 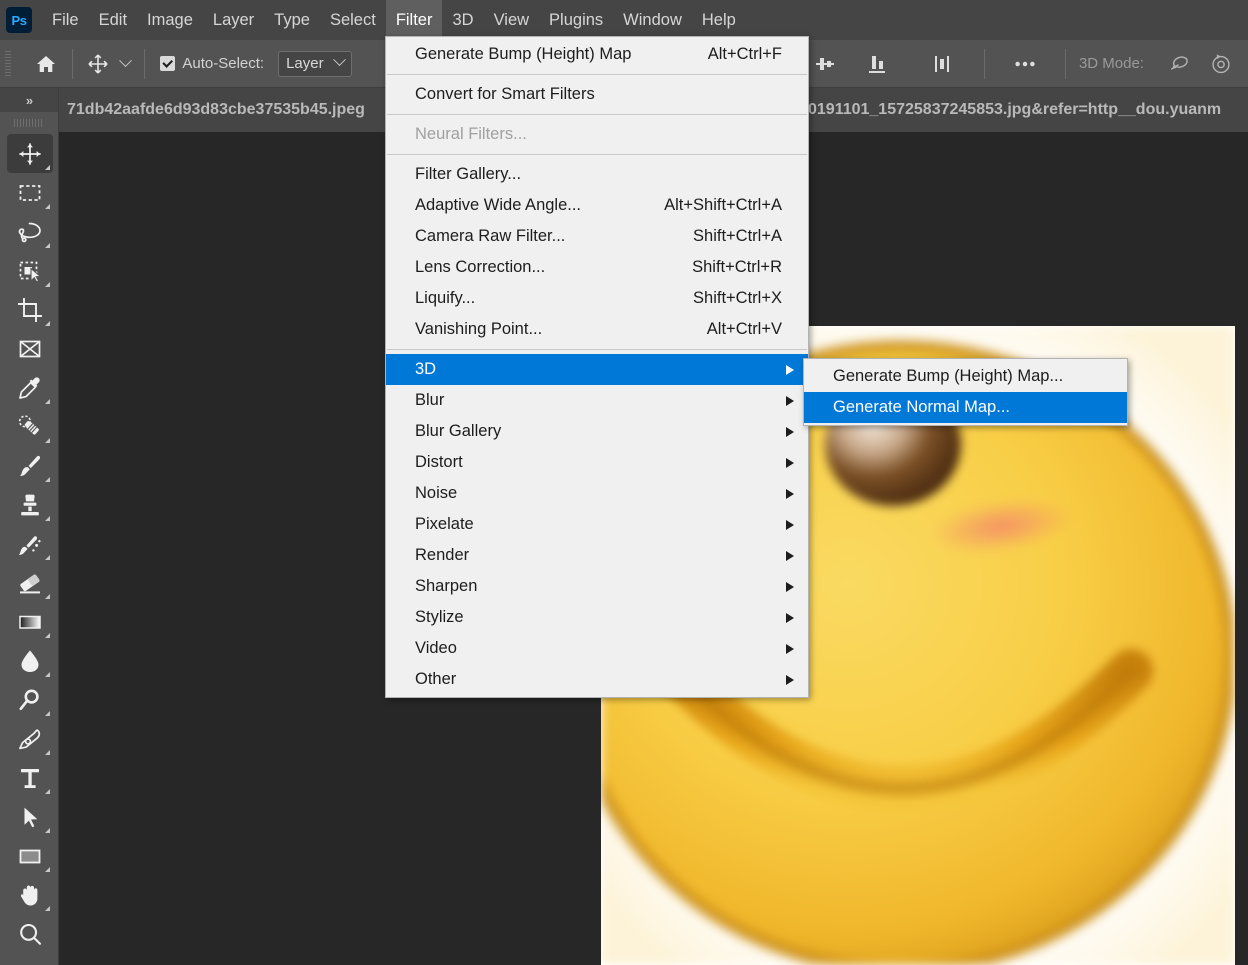 I want to click on filter-menu-item-label: Render, so click(x=442, y=555).